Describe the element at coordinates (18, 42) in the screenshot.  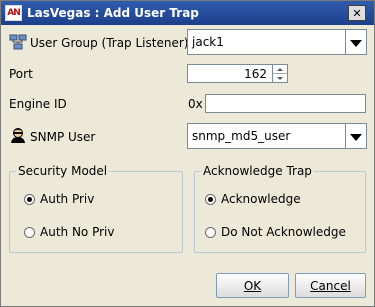
I see `network-users-icon` at that location.